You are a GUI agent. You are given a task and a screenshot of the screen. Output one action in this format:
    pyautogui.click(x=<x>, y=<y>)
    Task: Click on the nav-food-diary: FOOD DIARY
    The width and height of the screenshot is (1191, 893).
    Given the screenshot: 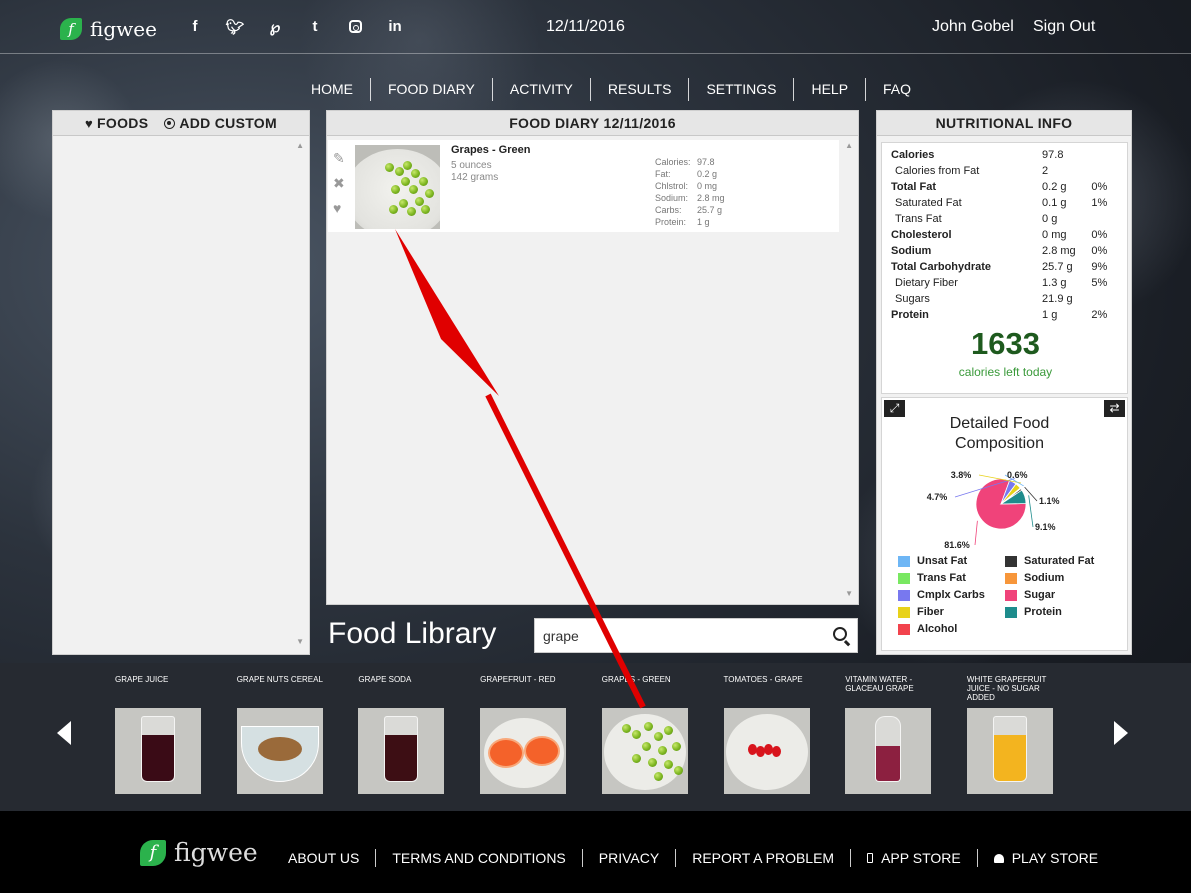 What is the action you would take?
    pyautogui.click(x=431, y=89)
    